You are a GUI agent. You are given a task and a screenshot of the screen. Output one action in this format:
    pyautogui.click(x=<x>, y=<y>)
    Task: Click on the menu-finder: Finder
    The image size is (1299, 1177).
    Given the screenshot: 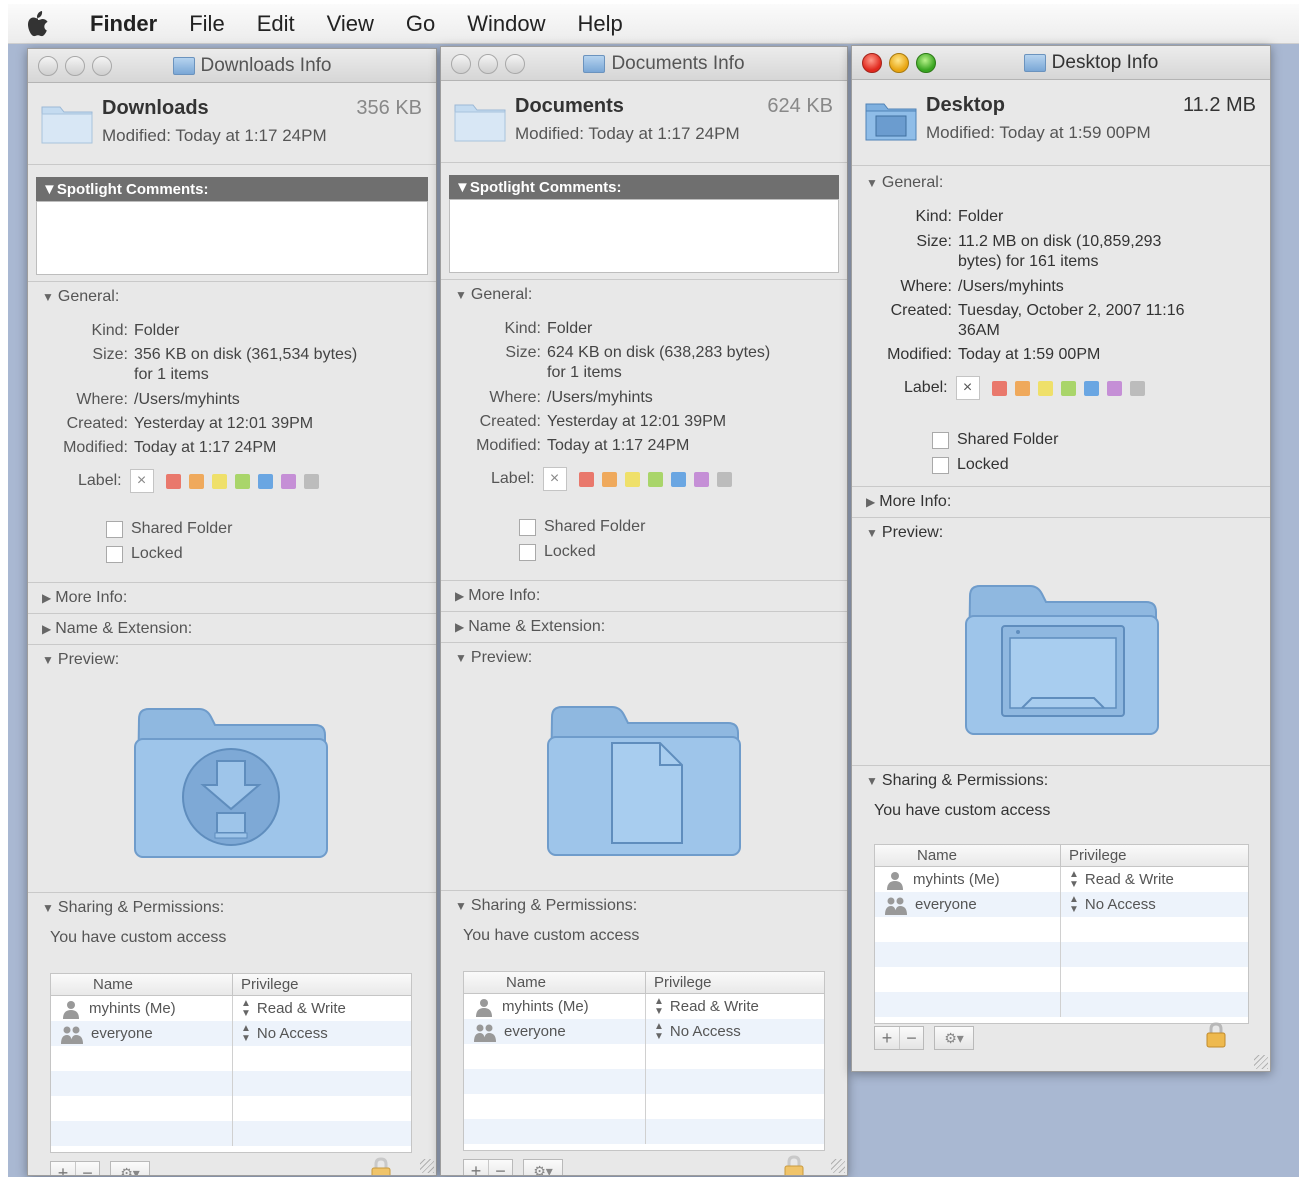 What is the action you would take?
    pyautogui.click(x=120, y=24)
    